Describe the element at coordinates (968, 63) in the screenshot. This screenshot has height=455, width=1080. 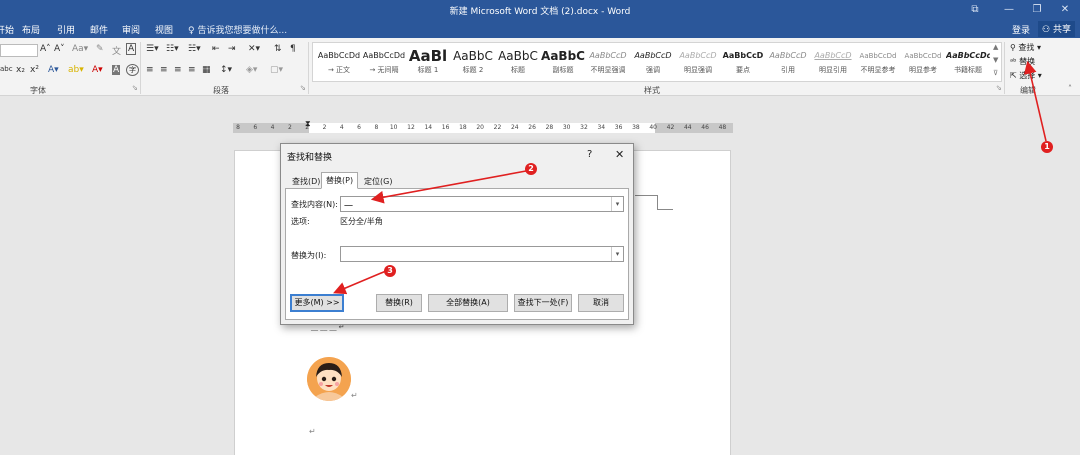
I see `style-item: AaBbCcDd 书籍标题` at that location.